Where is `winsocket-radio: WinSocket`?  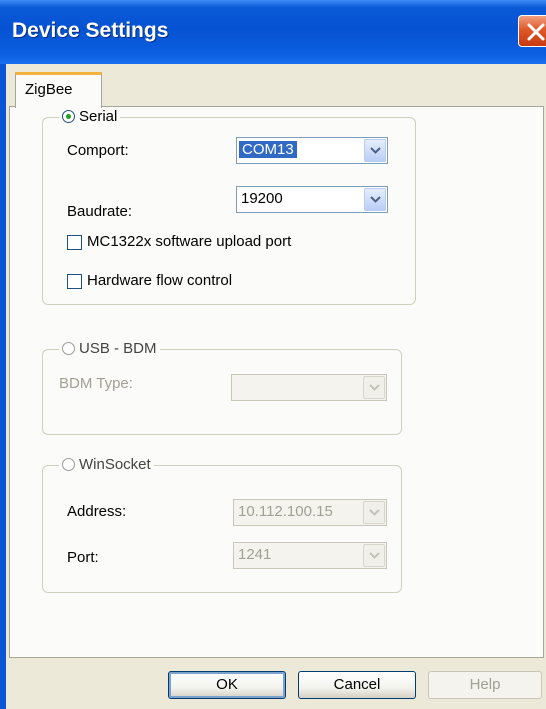 winsocket-radio: WinSocket is located at coordinates (106, 464).